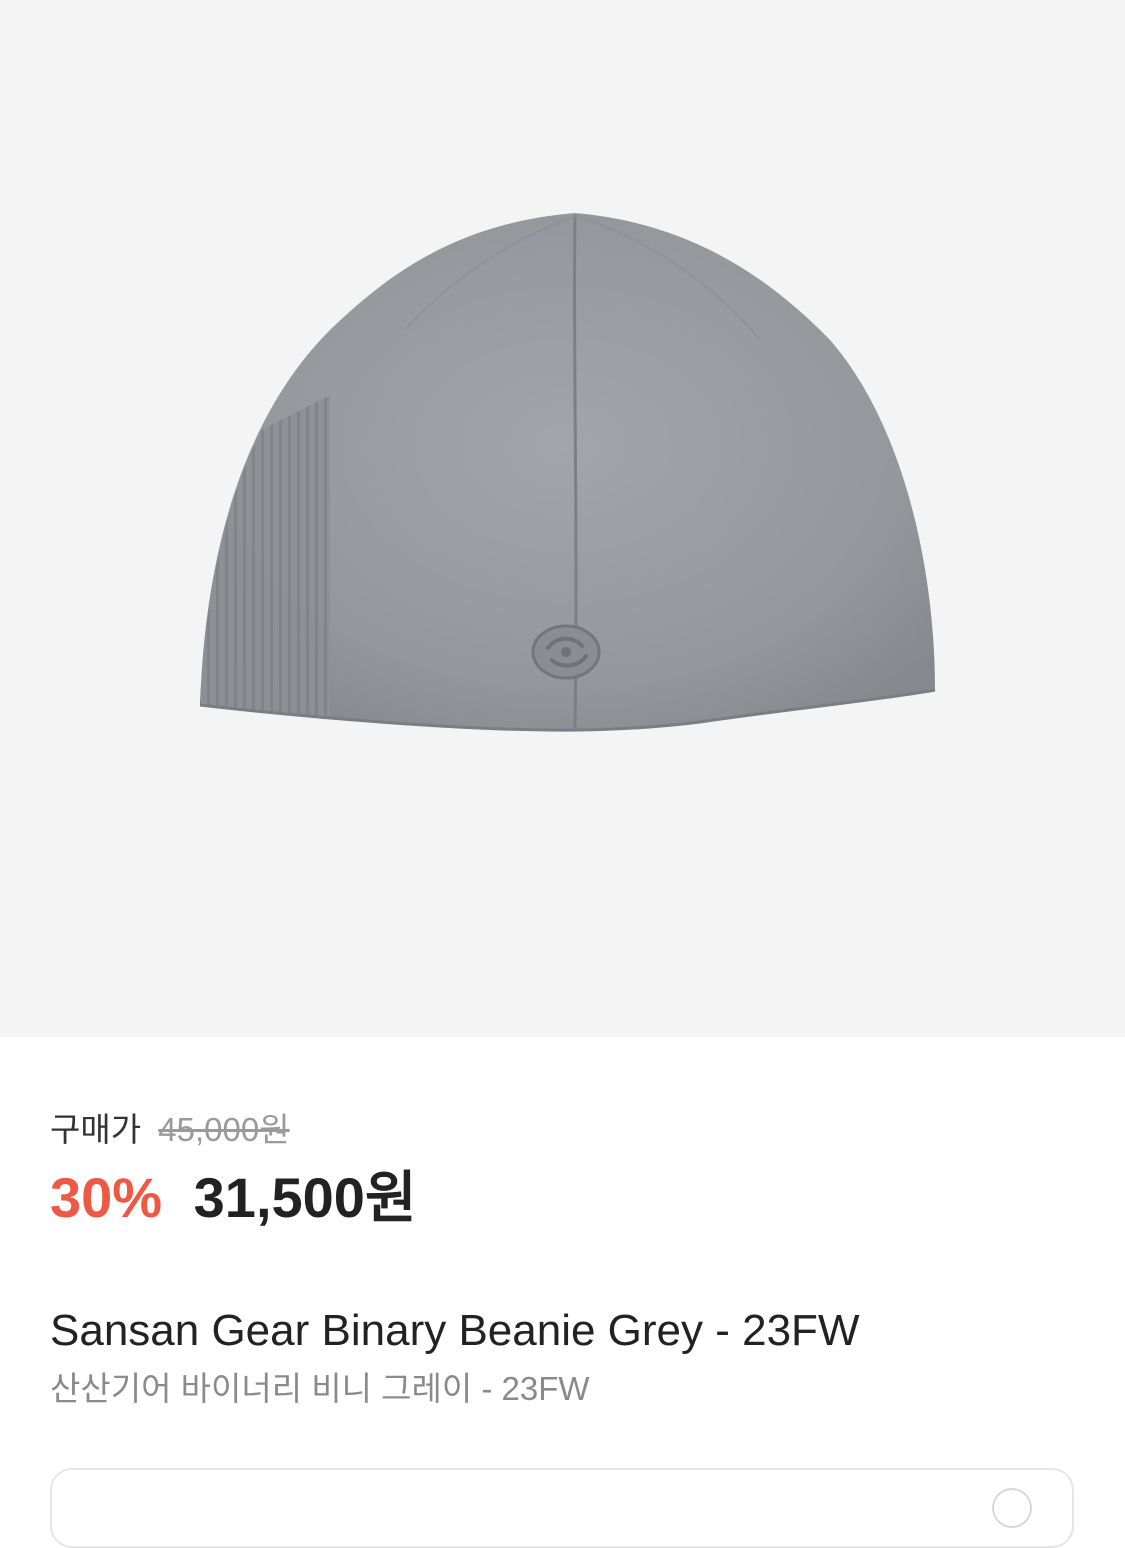 This screenshot has height=1548, width=1125. Describe the element at coordinates (1012, 1508) in the screenshot. I see `chevron-circle-icon` at that location.